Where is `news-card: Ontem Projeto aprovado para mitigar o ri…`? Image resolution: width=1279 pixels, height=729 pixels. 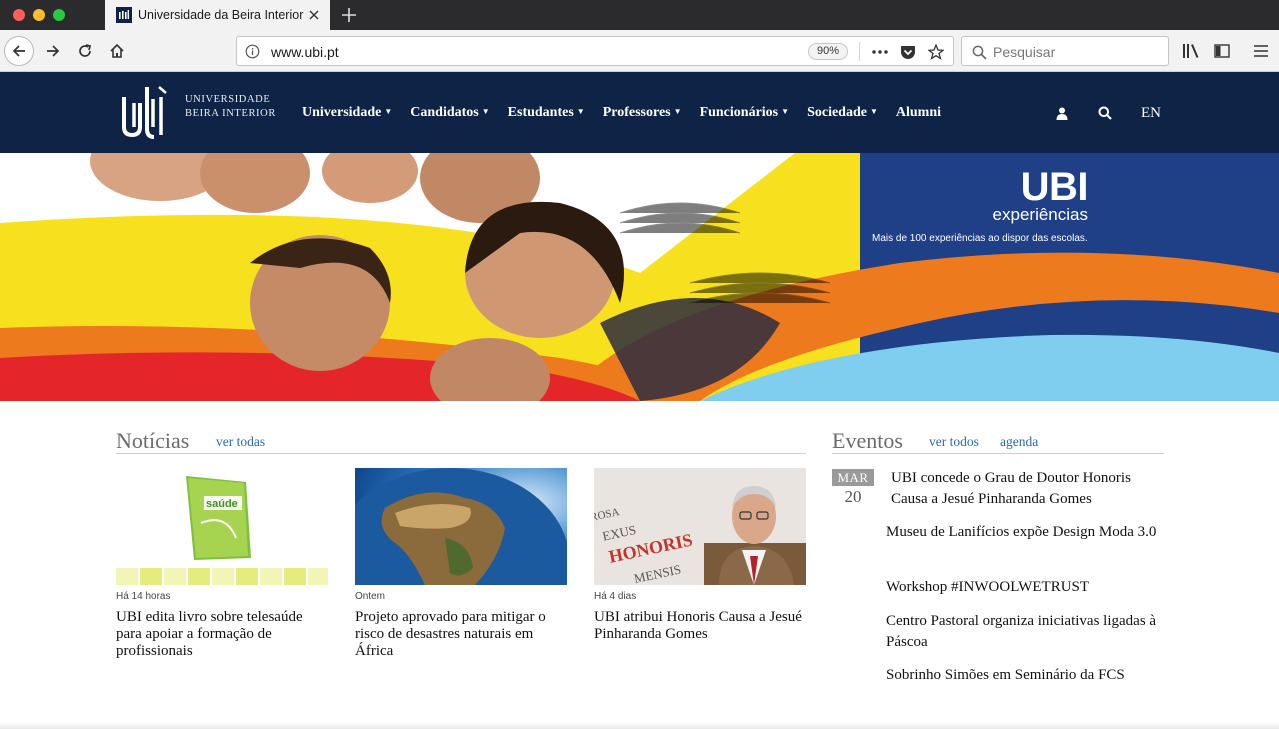 news-card: Ontem Projeto aprovado para mitigar o ri… is located at coordinates (461, 564).